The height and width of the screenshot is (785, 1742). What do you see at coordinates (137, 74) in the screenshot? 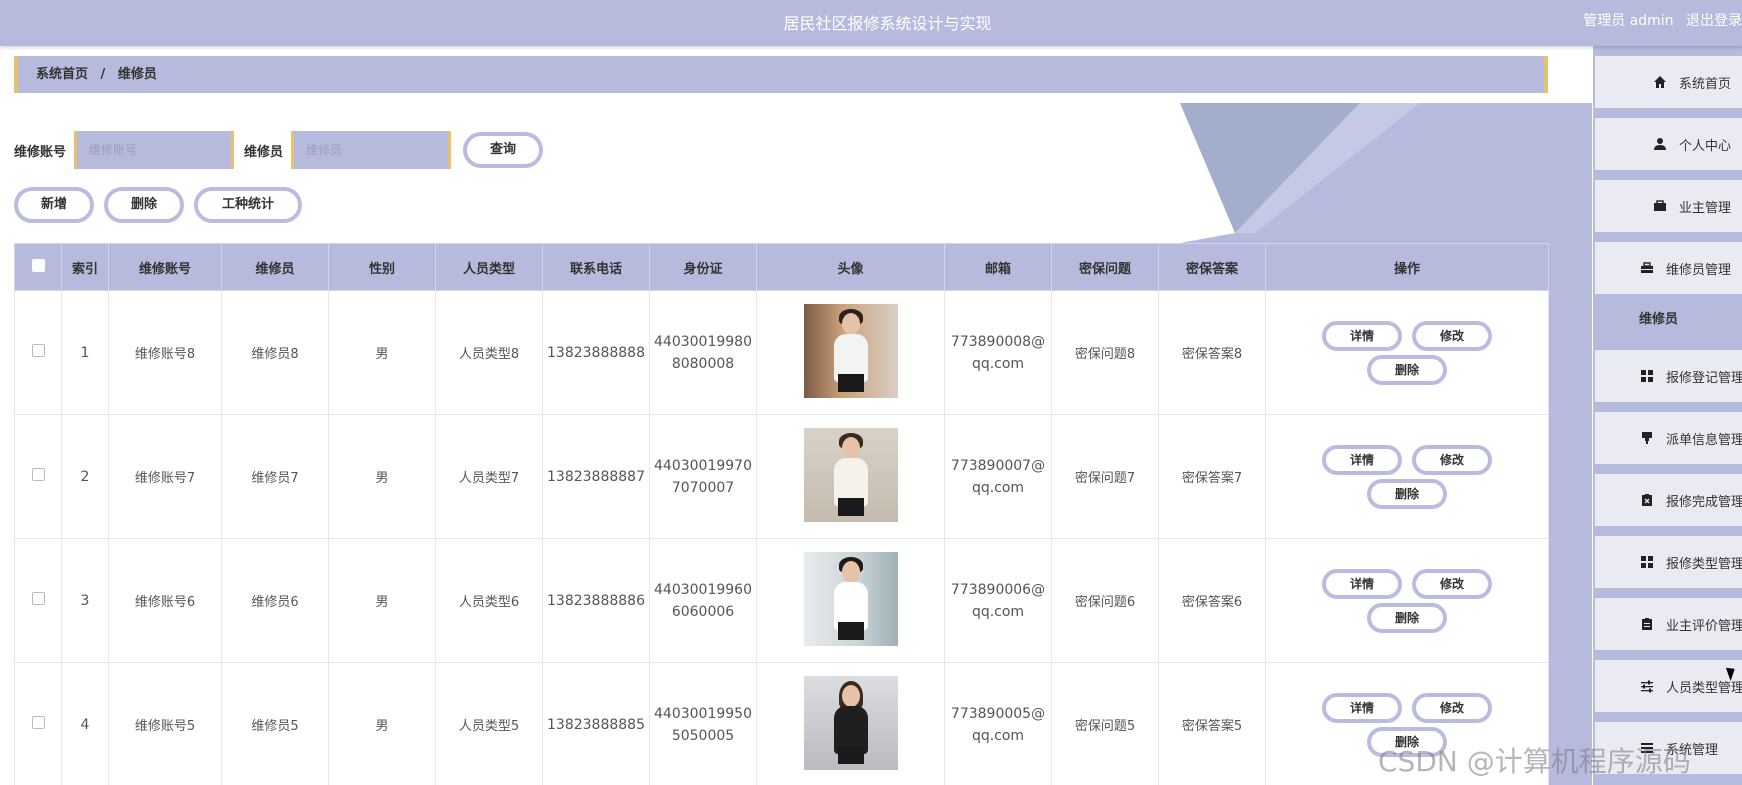
I see `breadcrumb-current: 维修员` at bounding box center [137, 74].